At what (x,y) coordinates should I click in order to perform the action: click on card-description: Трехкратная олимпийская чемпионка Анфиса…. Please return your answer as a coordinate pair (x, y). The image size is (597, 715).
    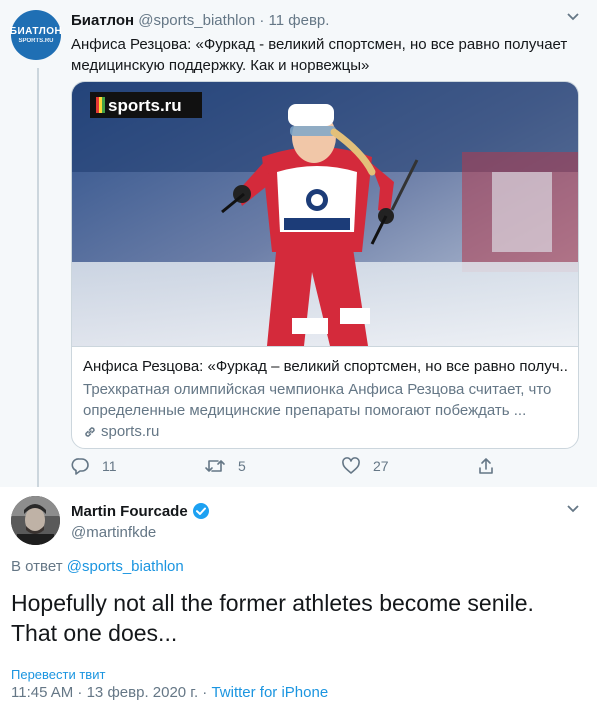
    Looking at the image, I should click on (317, 400).